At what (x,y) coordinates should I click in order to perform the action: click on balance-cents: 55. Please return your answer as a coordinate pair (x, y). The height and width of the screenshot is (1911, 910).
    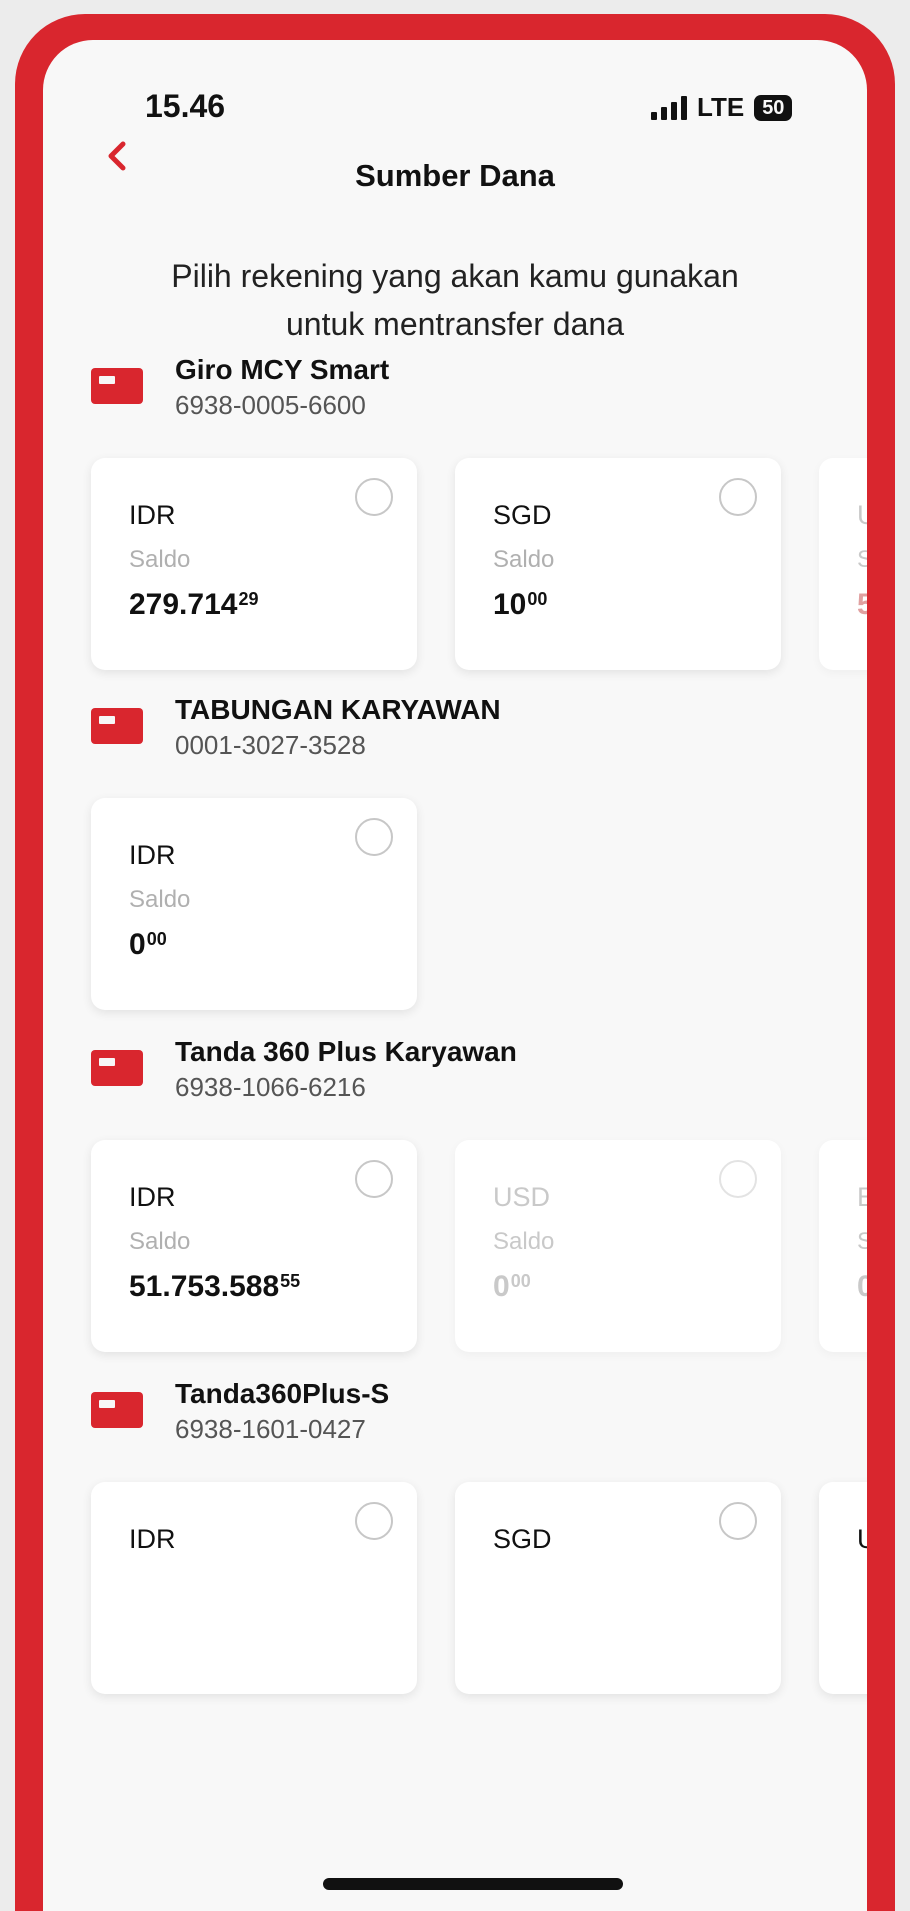
    Looking at the image, I should click on (290, 1281).